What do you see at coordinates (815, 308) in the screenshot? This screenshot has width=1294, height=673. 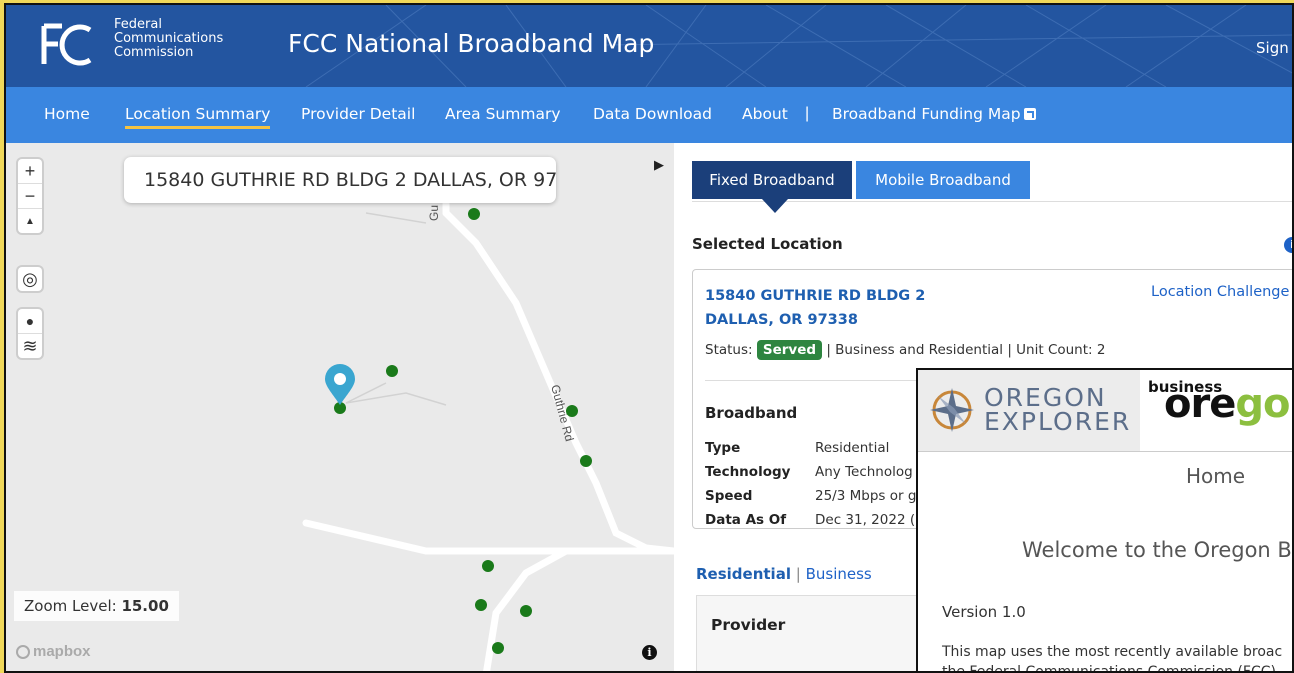 I see `location-address: 15840 GUTHRIE RD BLDG 2 DALLAS, OR 97338` at bounding box center [815, 308].